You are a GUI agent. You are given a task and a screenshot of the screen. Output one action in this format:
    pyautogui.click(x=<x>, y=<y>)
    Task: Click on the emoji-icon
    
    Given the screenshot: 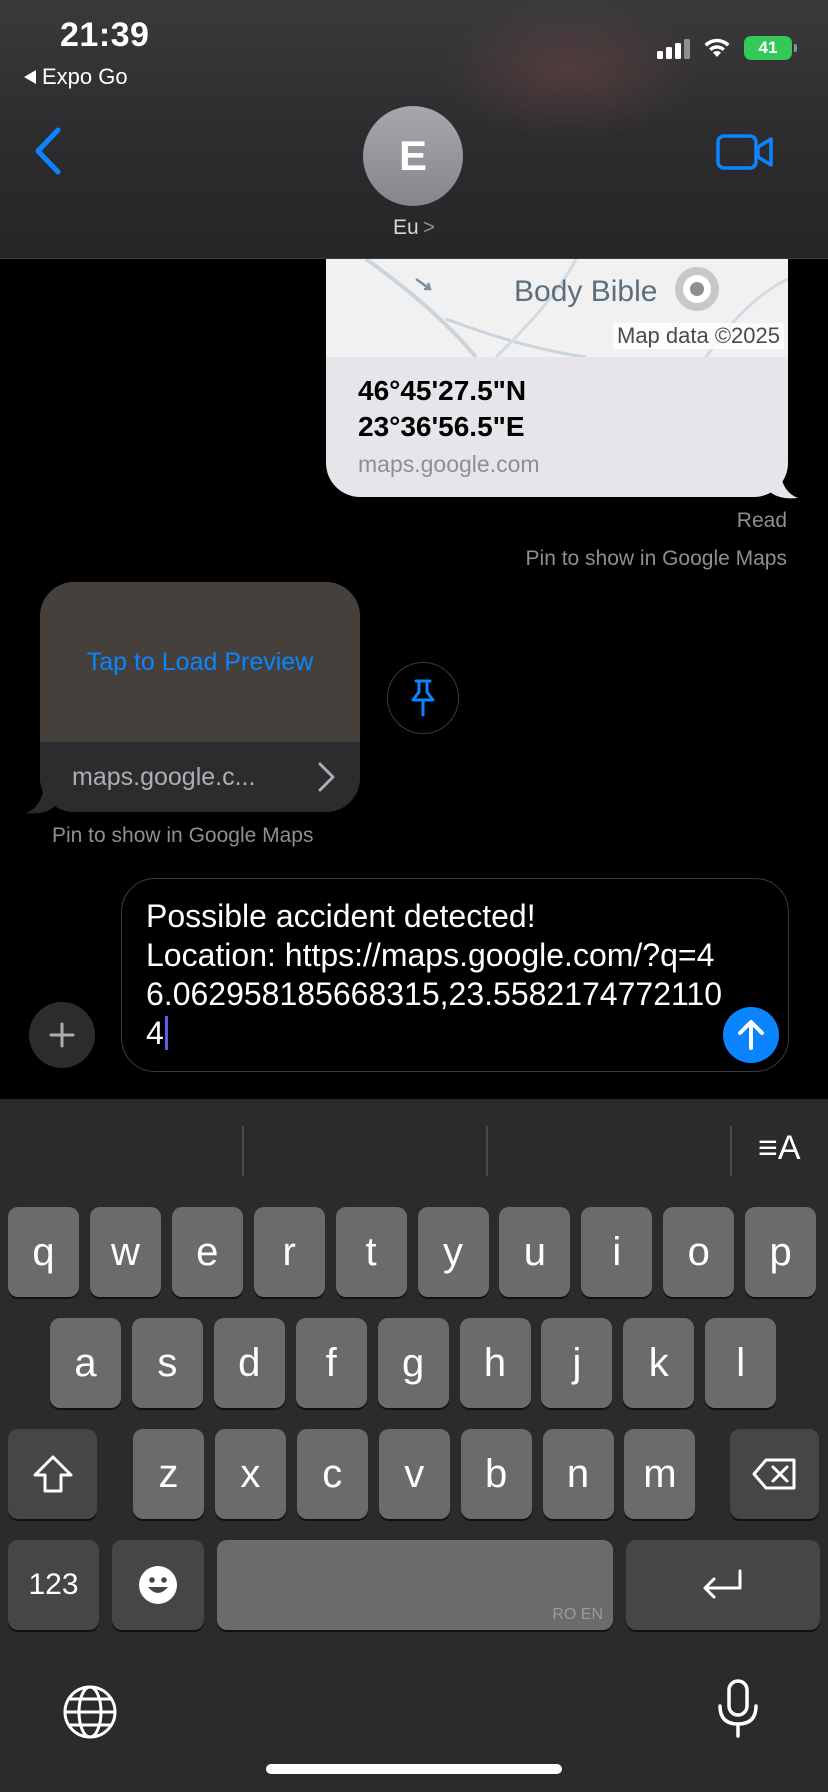 What is the action you would take?
    pyautogui.click(x=158, y=1585)
    